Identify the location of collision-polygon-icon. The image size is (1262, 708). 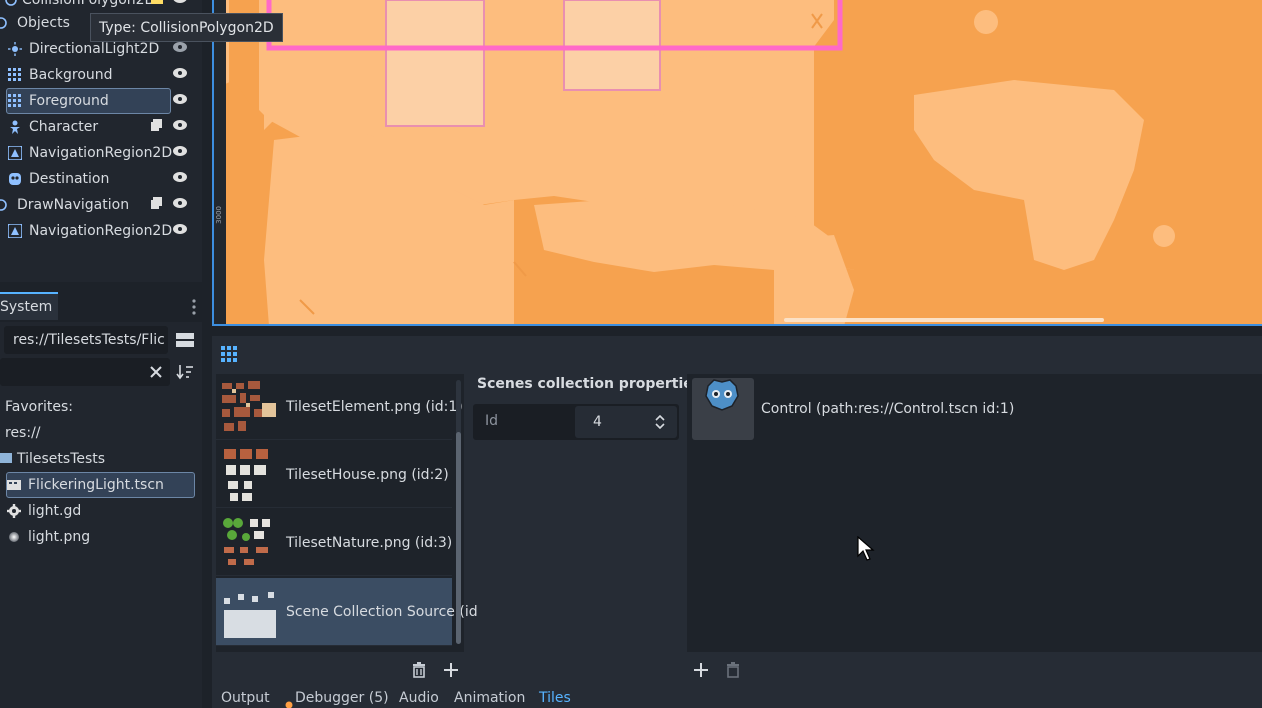
(11, 3).